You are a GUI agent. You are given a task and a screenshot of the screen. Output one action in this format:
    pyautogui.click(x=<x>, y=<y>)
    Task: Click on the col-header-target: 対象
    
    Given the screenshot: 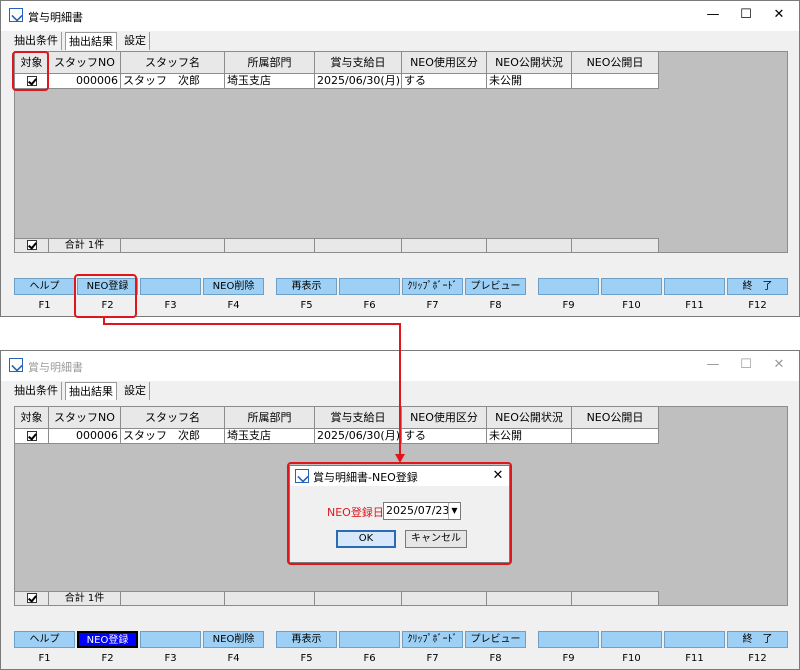 What is the action you would take?
    pyautogui.click(x=32, y=418)
    